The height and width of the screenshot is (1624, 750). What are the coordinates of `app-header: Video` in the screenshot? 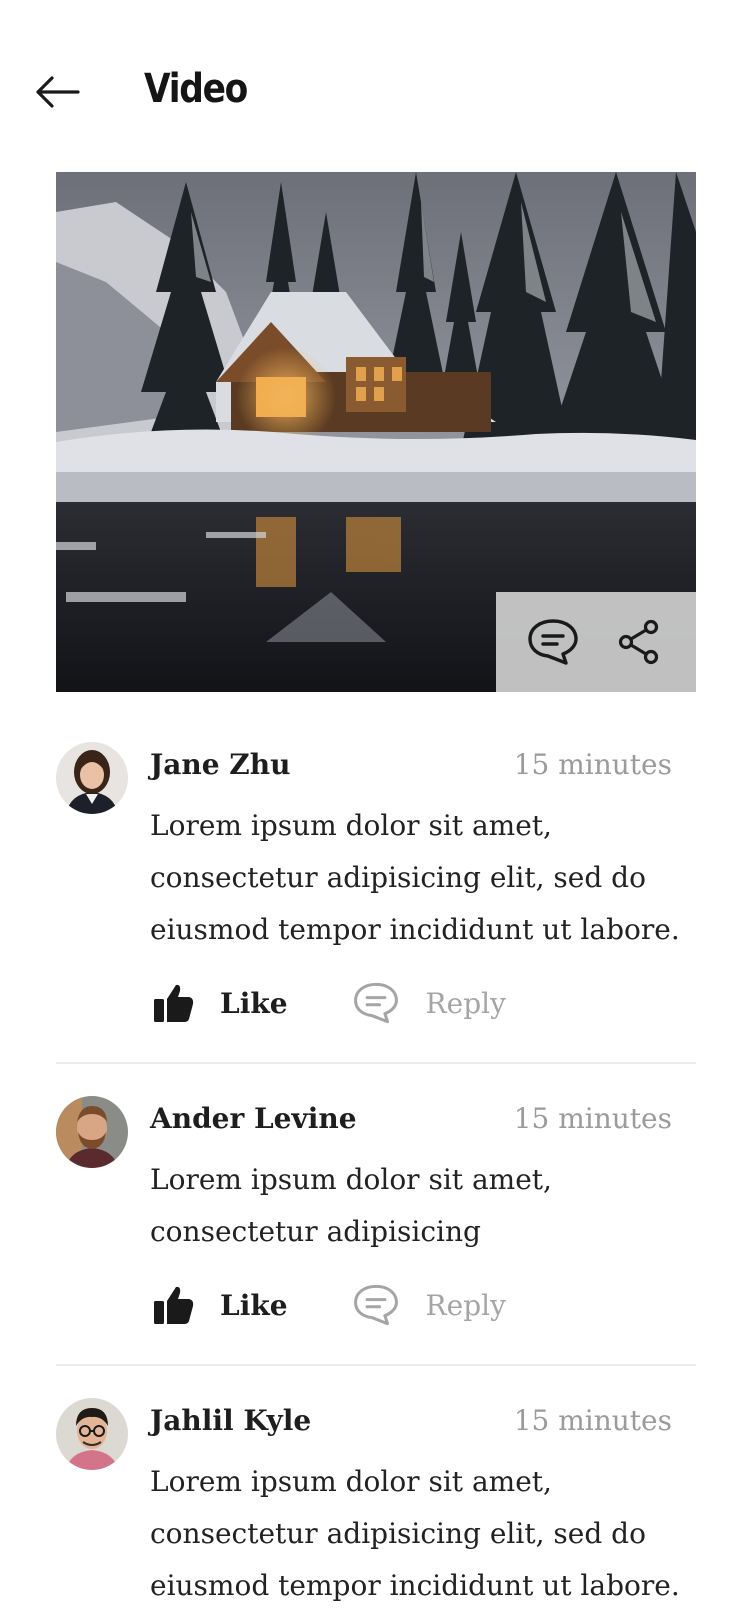 It's located at (375, 85).